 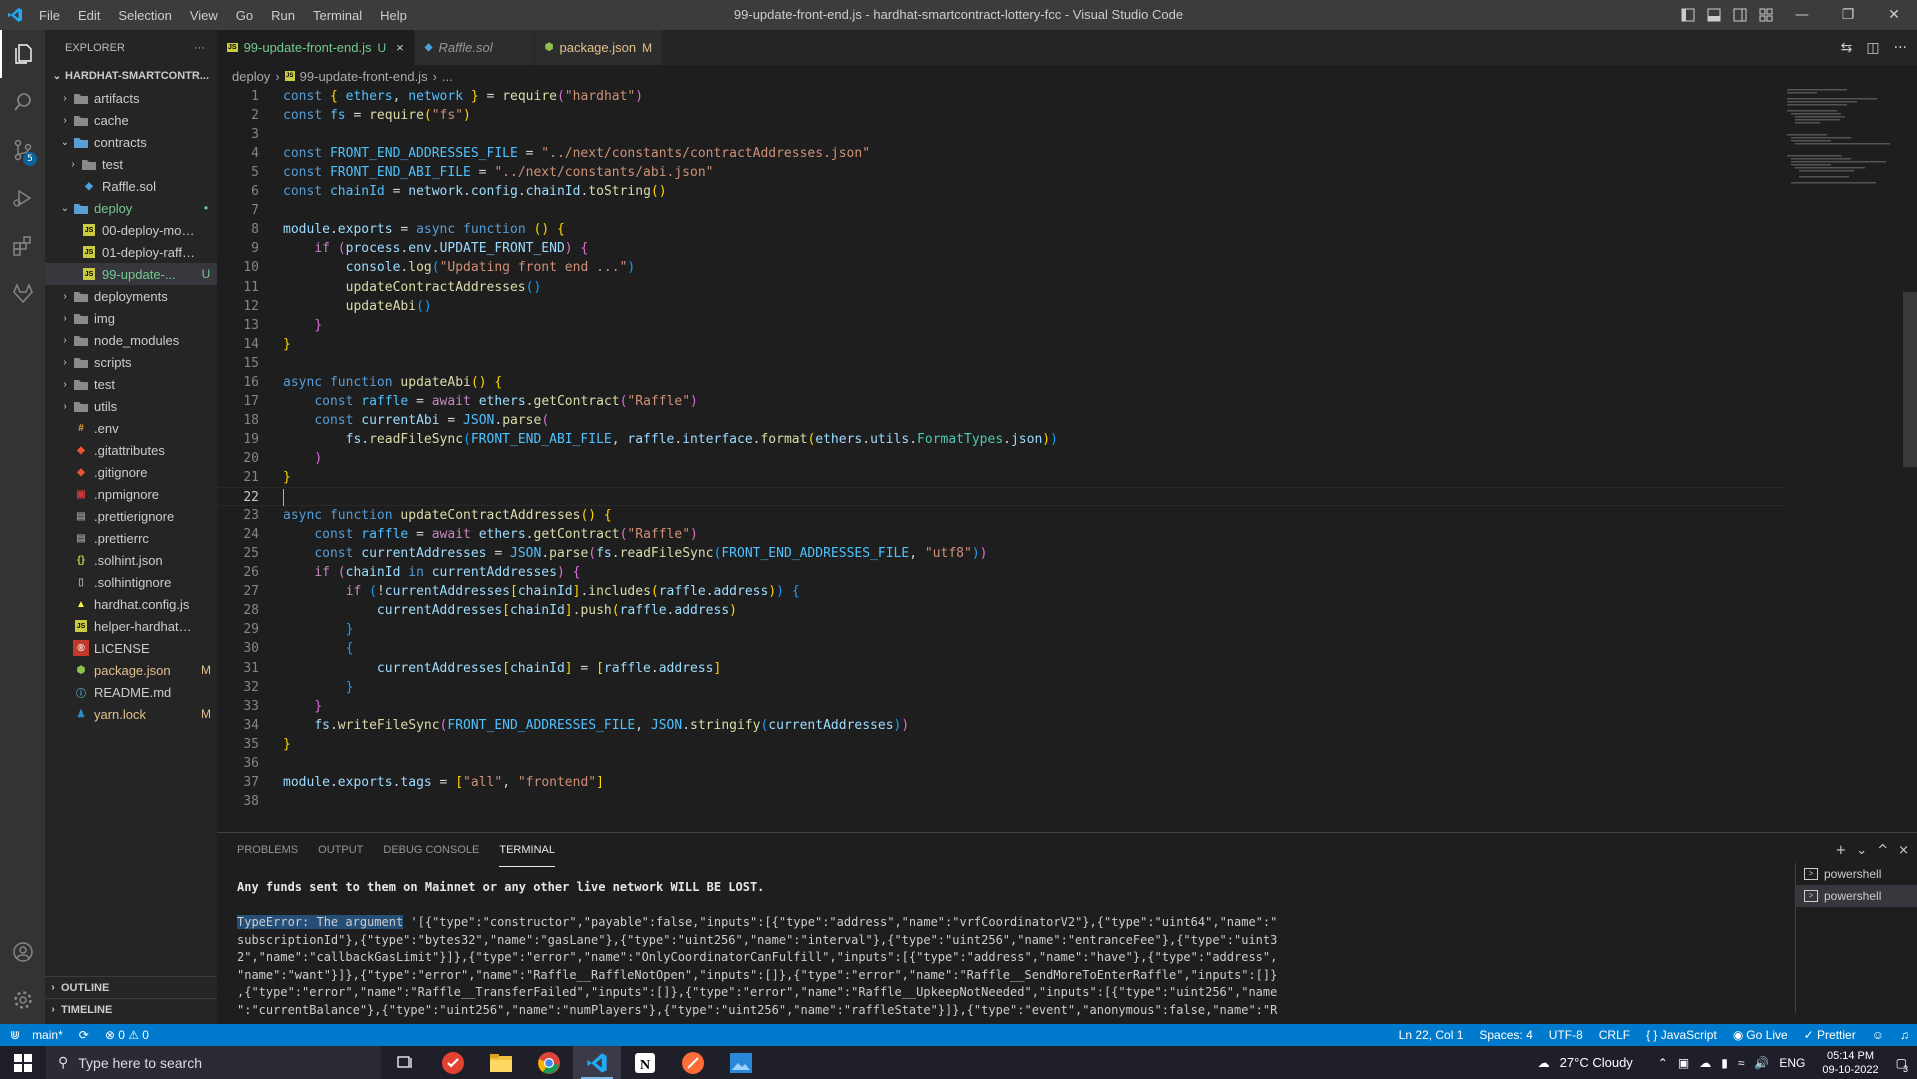 What do you see at coordinates (431, 850) in the screenshot?
I see `panel-tab-debug-console: DEBUG CONSOLE` at bounding box center [431, 850].